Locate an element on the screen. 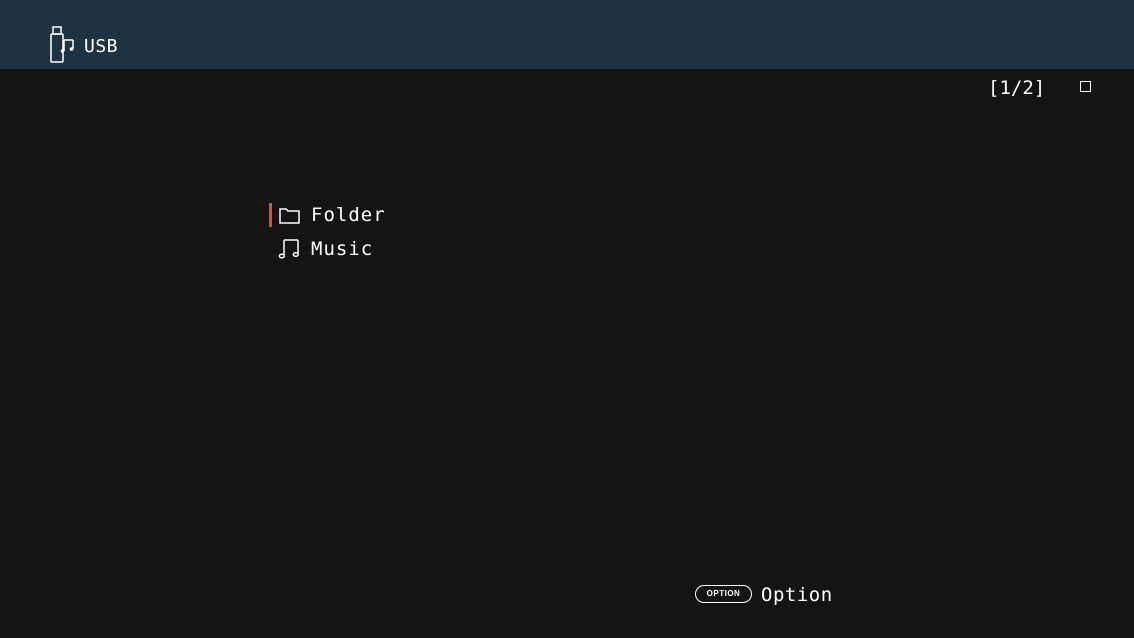 This screenshot has height=638, width=1134. folder-icon is located at coordinates (290, 215).